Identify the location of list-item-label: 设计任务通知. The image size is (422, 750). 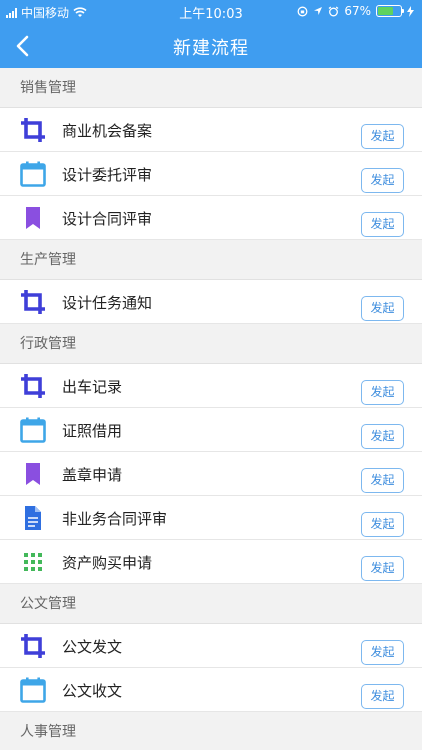
(107, 303).